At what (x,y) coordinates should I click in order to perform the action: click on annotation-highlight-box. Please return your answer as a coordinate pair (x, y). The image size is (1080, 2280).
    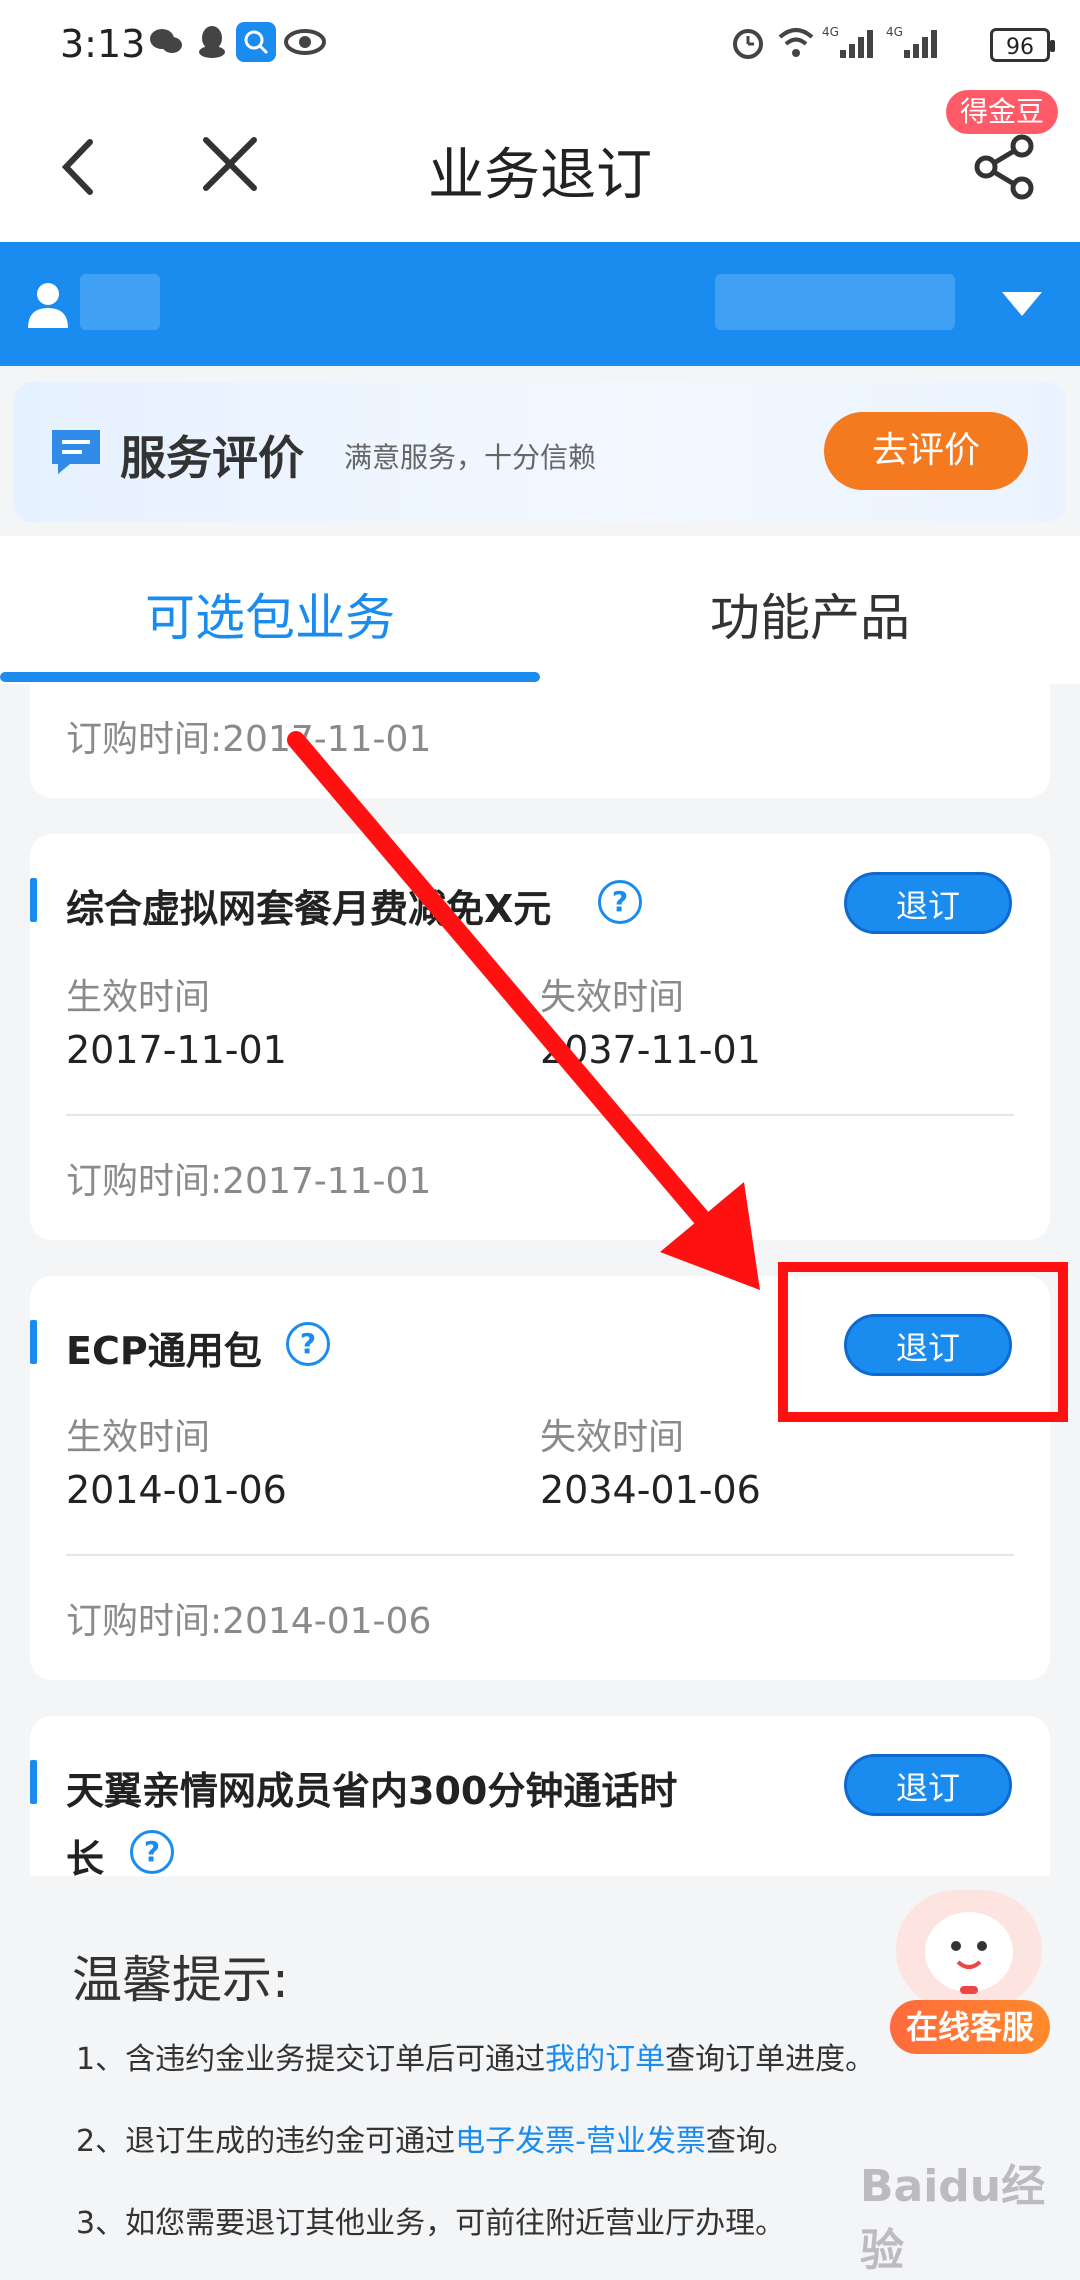
    Looking at the image, I should click on (923, 1342).